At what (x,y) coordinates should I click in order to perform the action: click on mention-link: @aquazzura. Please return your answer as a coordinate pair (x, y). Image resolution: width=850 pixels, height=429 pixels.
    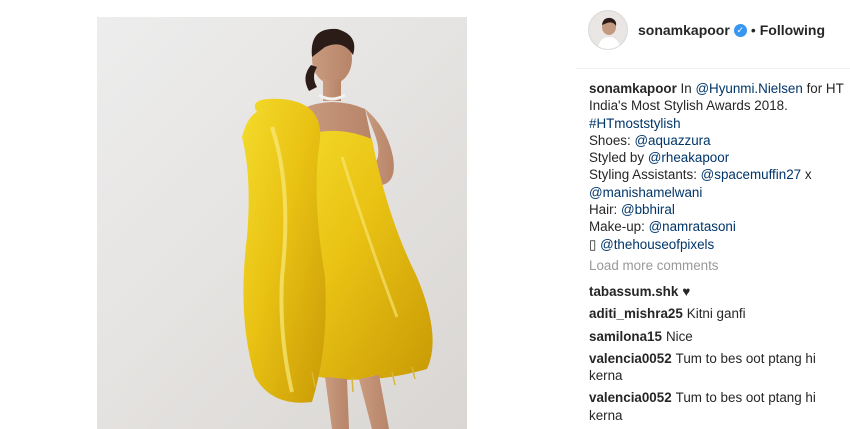
    Looking at the image, I should click on (672, 140).